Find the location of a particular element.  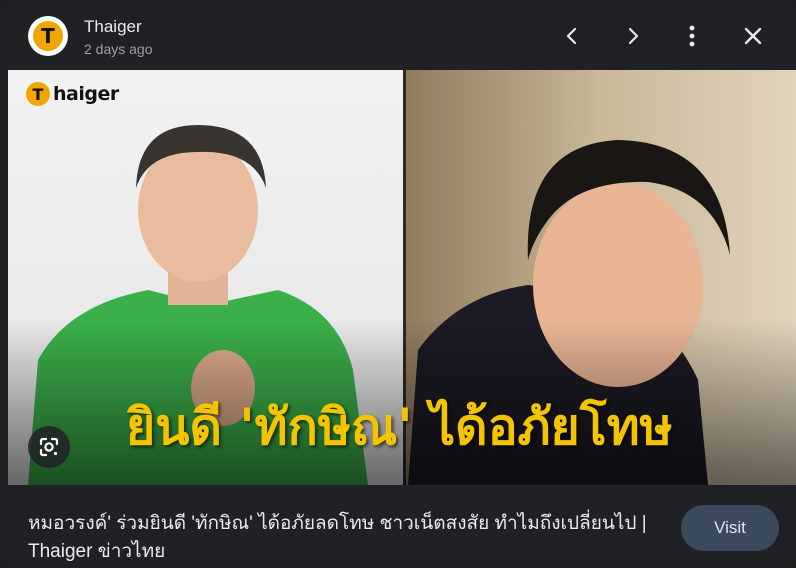

more-vert-icon is located at coordinates (692, 36).